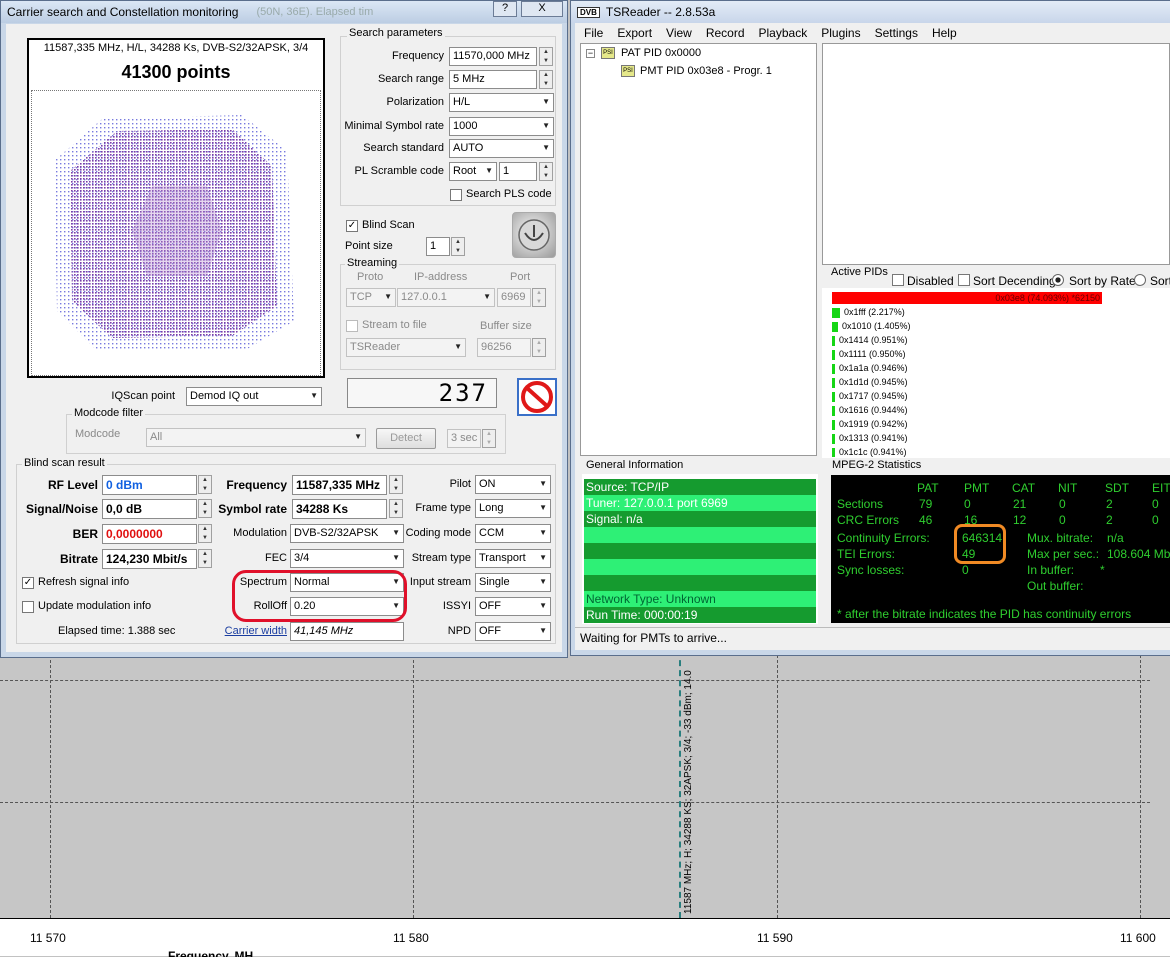 This screenshot has width=1170, height=957. I want to click on tei-errors-label: TEI Errors:, so click(866, 554).